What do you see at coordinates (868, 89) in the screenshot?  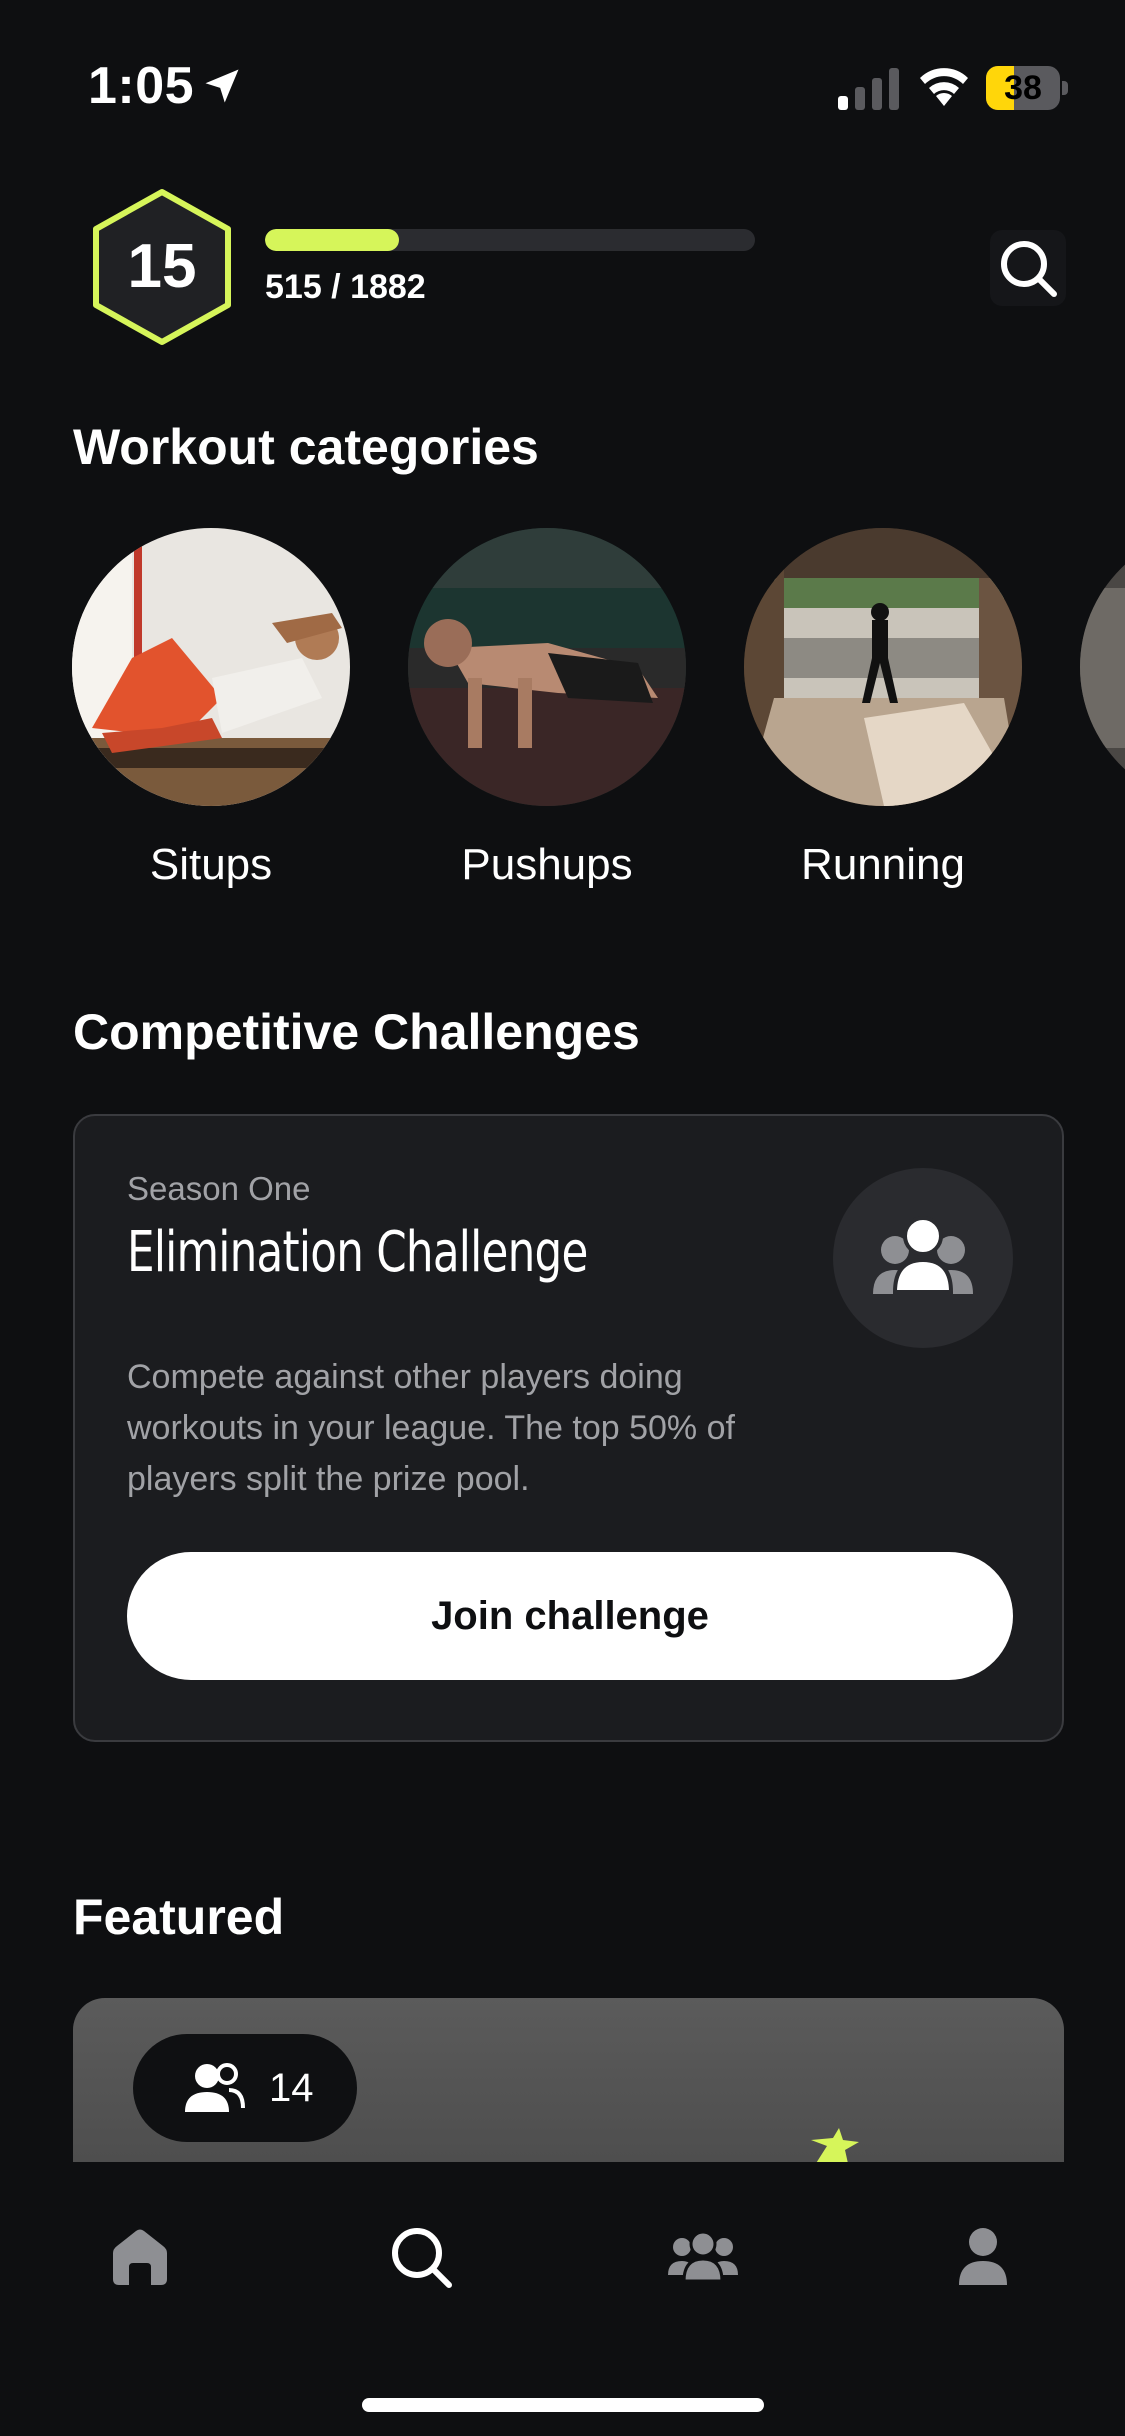 I see `cellular-signal-icon` at bounding box center [868, 89].